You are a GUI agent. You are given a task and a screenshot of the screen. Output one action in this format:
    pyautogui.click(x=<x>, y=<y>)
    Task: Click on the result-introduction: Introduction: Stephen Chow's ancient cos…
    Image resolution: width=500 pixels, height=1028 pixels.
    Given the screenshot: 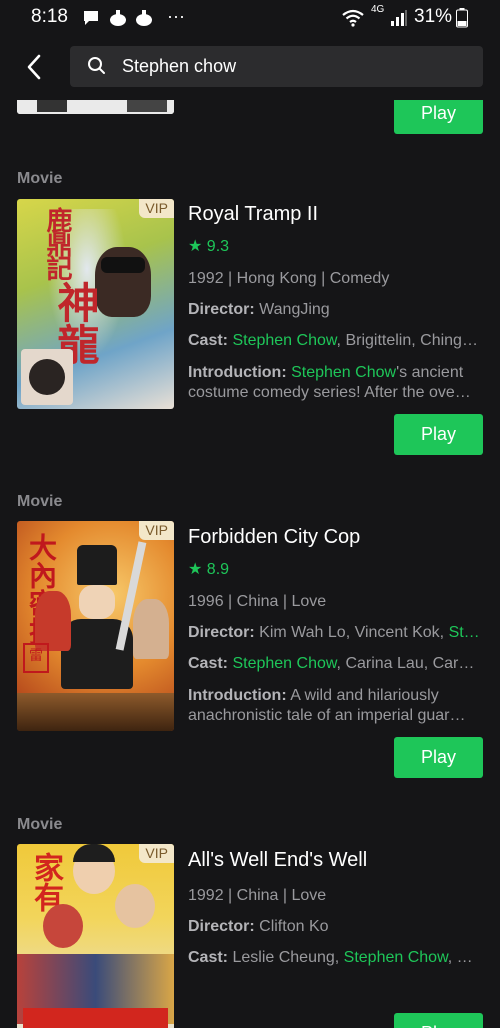 What is the action you would take?
    pyautogui.click(x=336, y=383)
    